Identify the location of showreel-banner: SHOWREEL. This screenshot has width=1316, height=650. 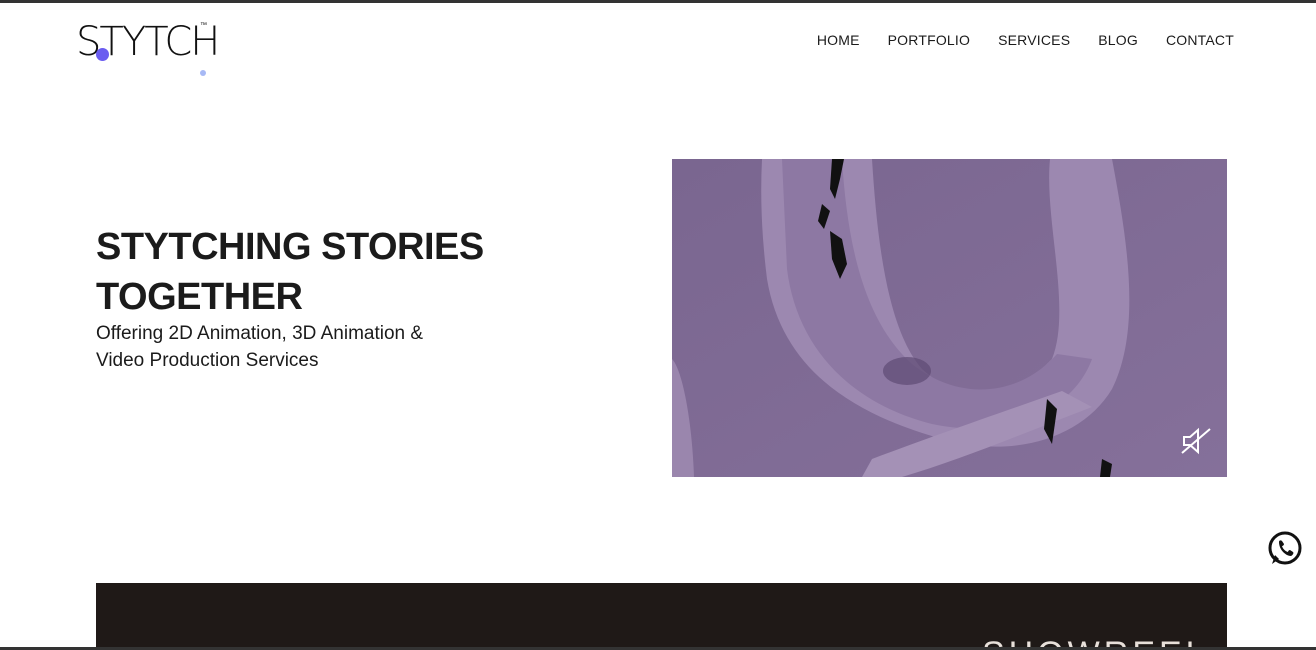
(661, 616).